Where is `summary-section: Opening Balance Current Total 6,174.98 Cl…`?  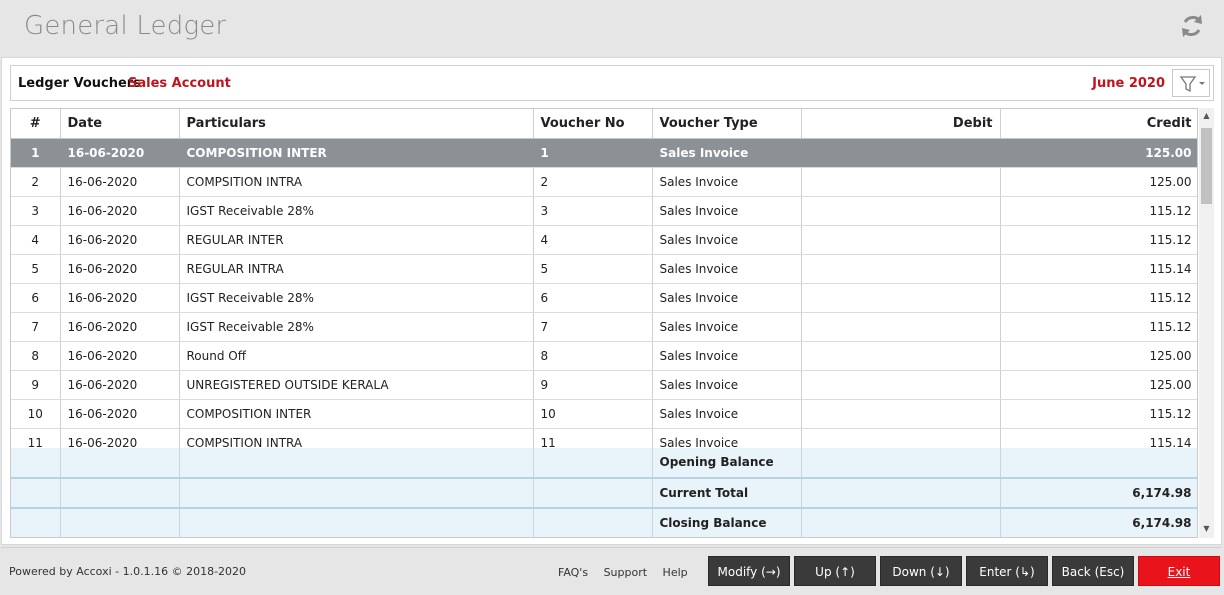 summary-section: Opening Balance Current Total 6,174.98 Cl… is located at coordinates (604, 492).